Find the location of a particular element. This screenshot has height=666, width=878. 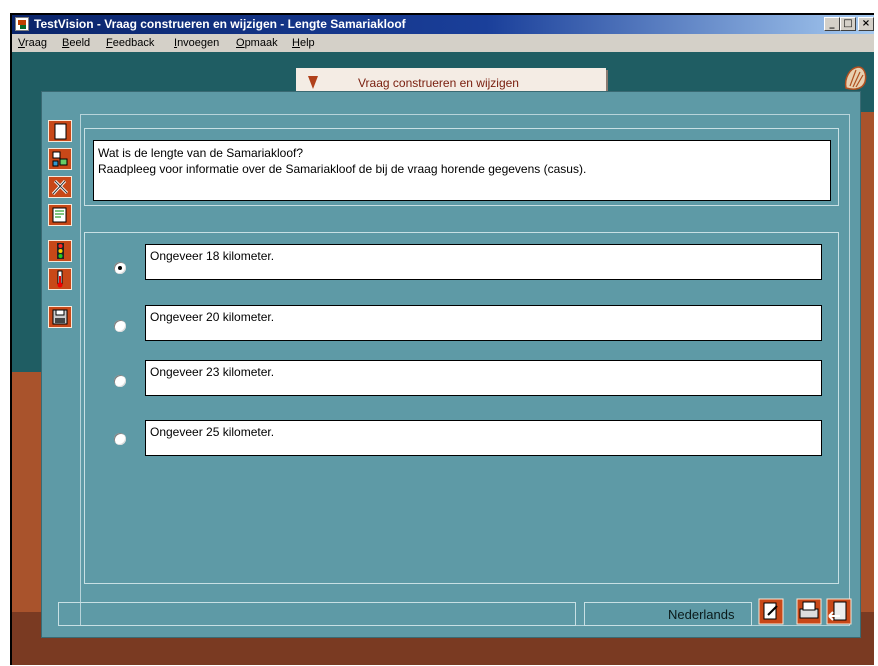

maximize-button: □ is located at coordinates (848, 24).